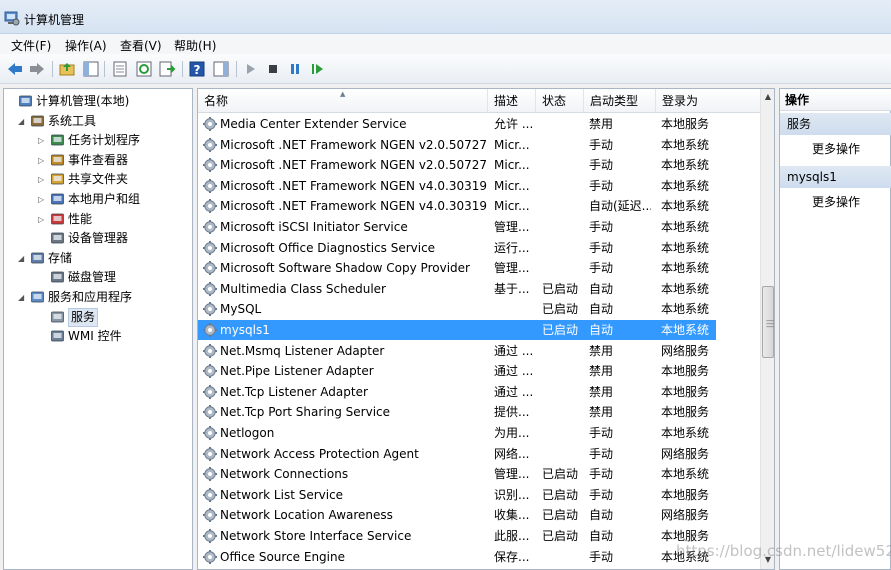 The width and height of the screenshot is (891, 570). Describe the element at coordinates (835, 177) in the screenshot. I see `actions-section-selected-service: mysqls1` at that location.